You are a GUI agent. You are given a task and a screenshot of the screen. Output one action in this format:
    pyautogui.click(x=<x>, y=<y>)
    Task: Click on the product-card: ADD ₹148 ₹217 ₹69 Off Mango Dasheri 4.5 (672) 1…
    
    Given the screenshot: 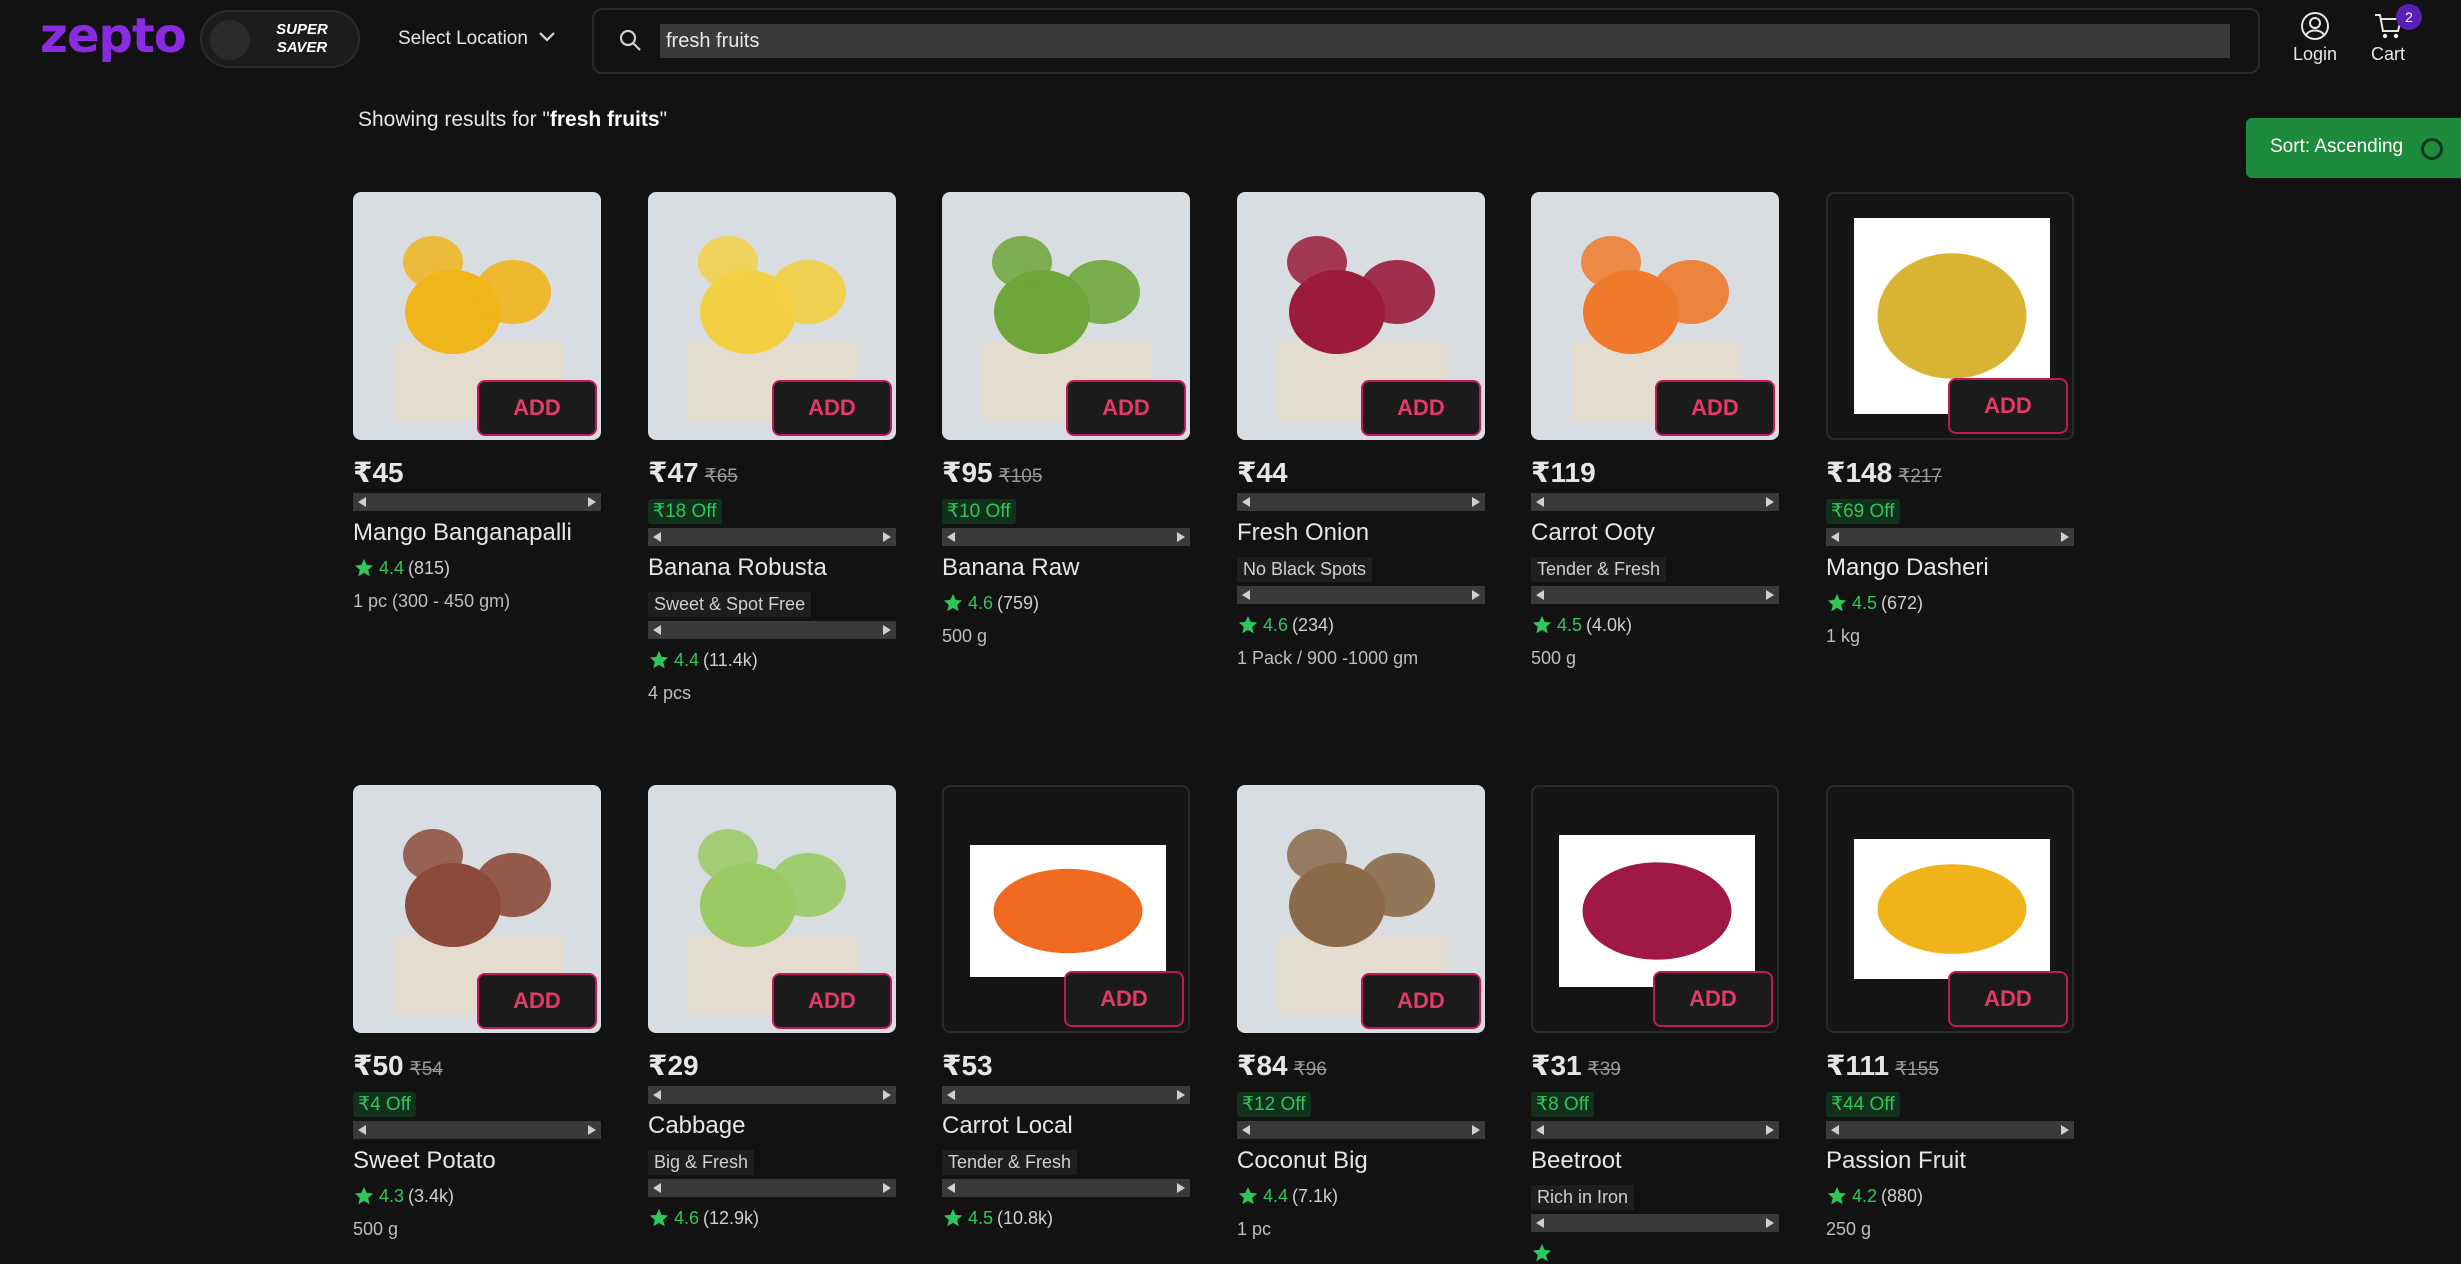 What is the action you would take?
    pyautogui.click(x=1950, y=419)
    